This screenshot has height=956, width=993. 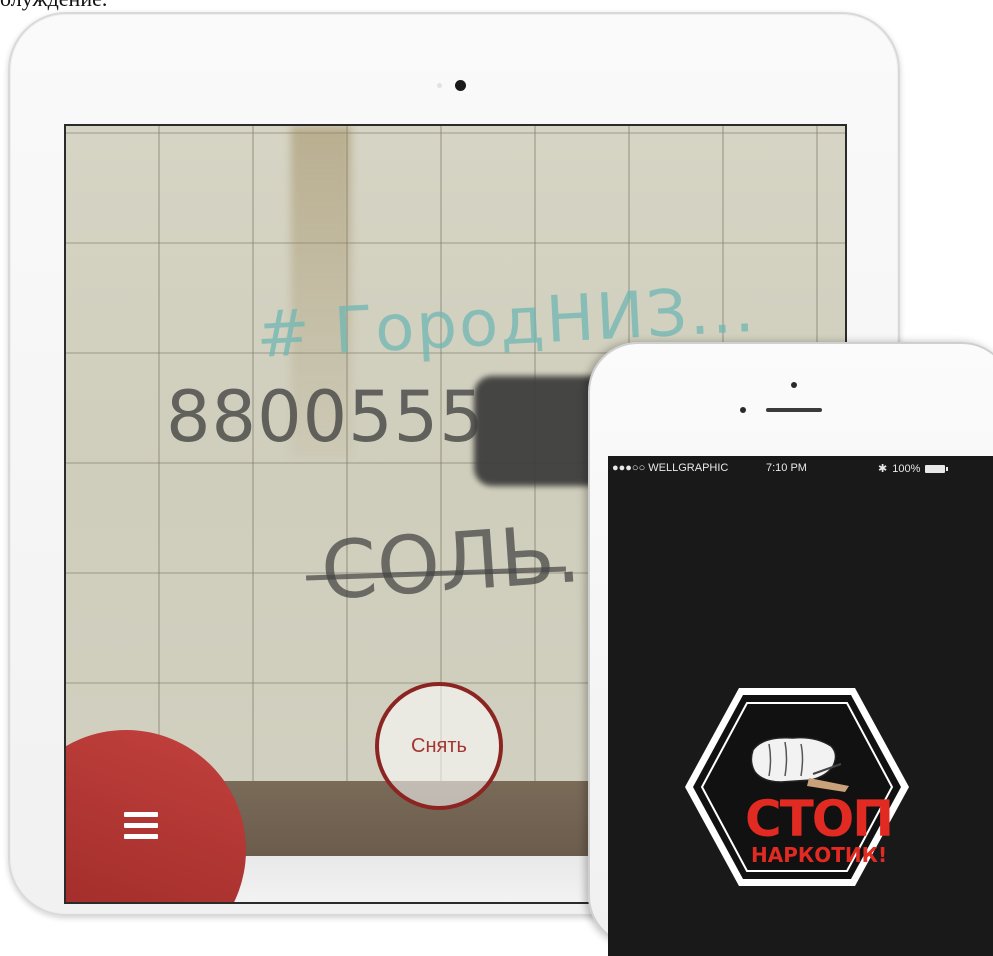 What do you see at coordinates (819, 855) in the screenshot?
I see `logo-line2: НАРКОТИК!` at bounding box center [819, 855].